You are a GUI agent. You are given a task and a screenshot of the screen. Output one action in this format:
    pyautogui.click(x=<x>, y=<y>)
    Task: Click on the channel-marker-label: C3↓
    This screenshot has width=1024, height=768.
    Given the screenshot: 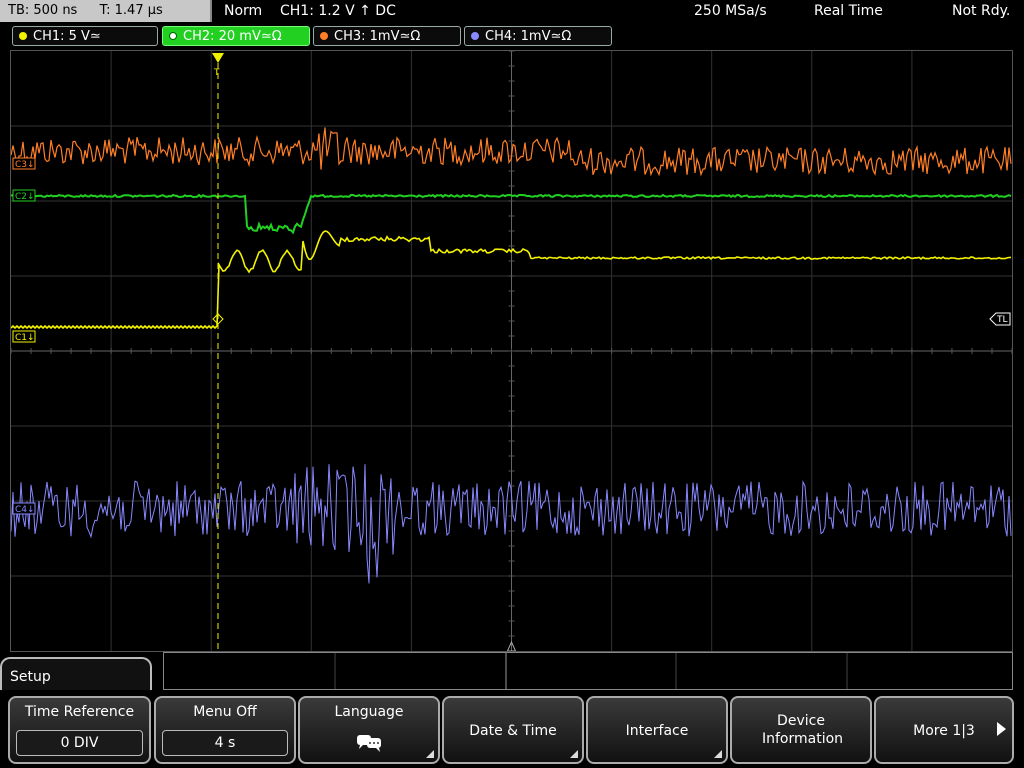 What is the action you would take?
    pyautogui.click(x=25, y=165)
    